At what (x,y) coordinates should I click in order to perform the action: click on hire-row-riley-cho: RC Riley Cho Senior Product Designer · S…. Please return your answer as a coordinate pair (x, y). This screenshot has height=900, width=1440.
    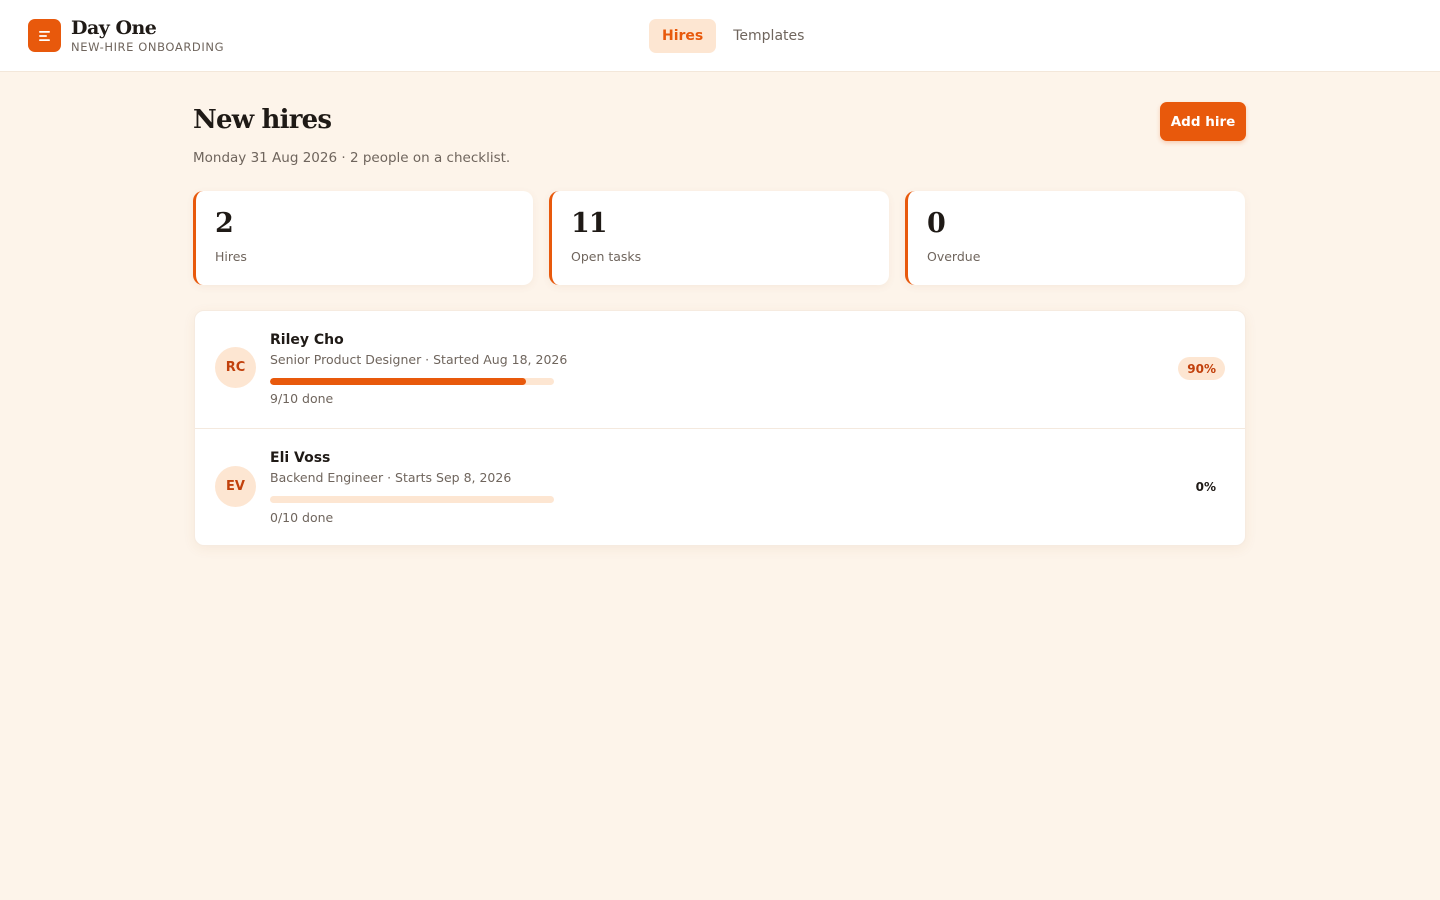
    Looking at the image, I should click on (720, 369).